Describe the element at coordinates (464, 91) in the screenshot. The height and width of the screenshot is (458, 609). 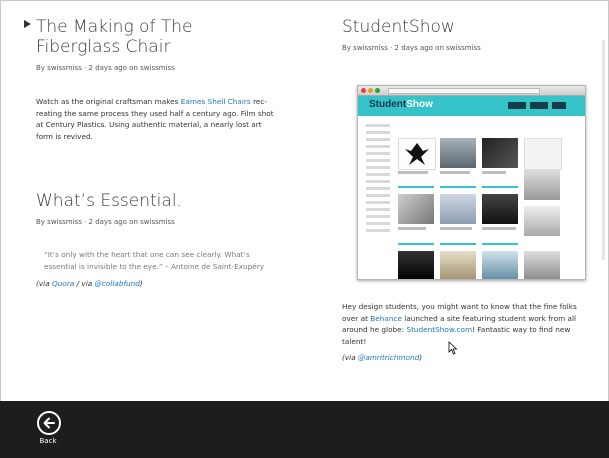
I see `address-bar` at that location.